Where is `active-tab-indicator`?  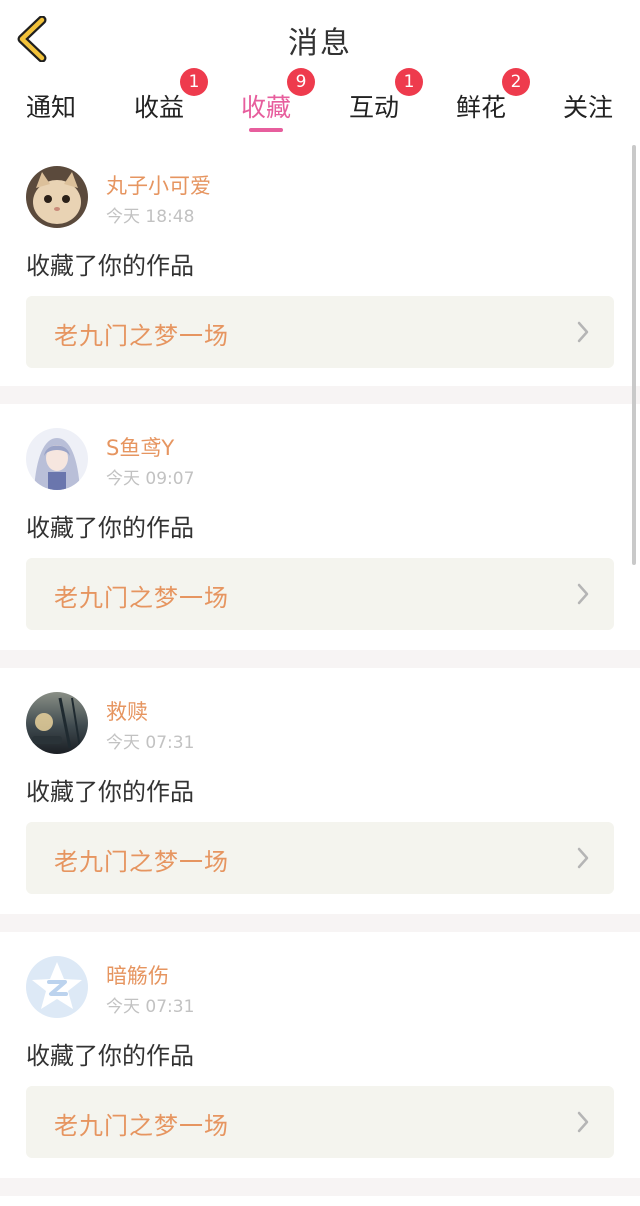 active-tab-indicator is located at coordinates (266, 130).